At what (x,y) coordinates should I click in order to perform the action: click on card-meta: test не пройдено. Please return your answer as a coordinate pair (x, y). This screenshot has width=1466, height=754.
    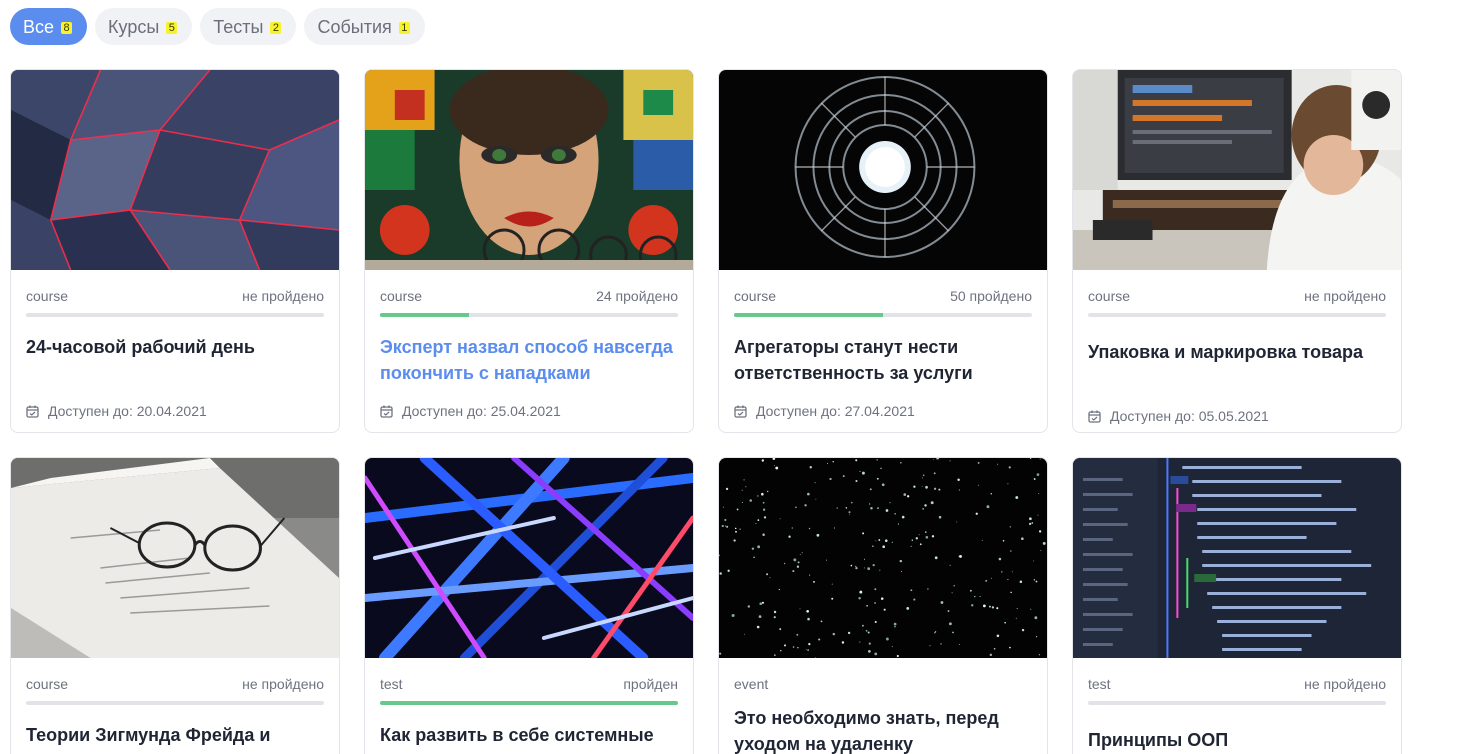
    Looking at the image, I should click on (1237, 684).